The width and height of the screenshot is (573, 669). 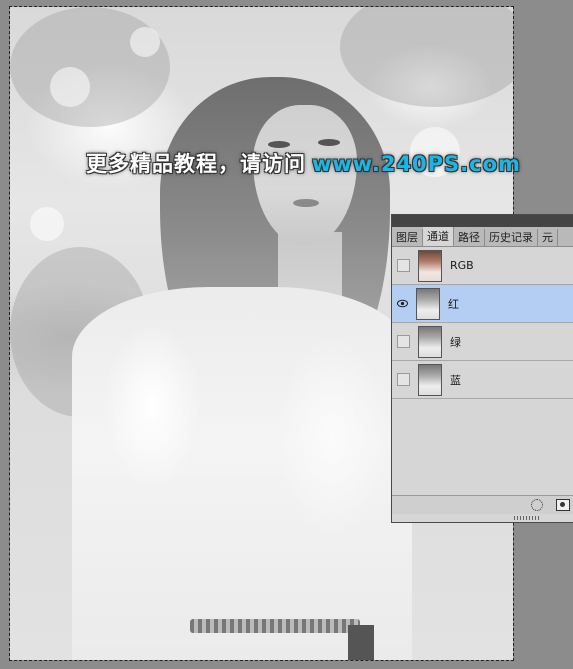 I want to click on watermark: 更多精品教程，请访问 www.240PS.com, so click(x=303, y=163).